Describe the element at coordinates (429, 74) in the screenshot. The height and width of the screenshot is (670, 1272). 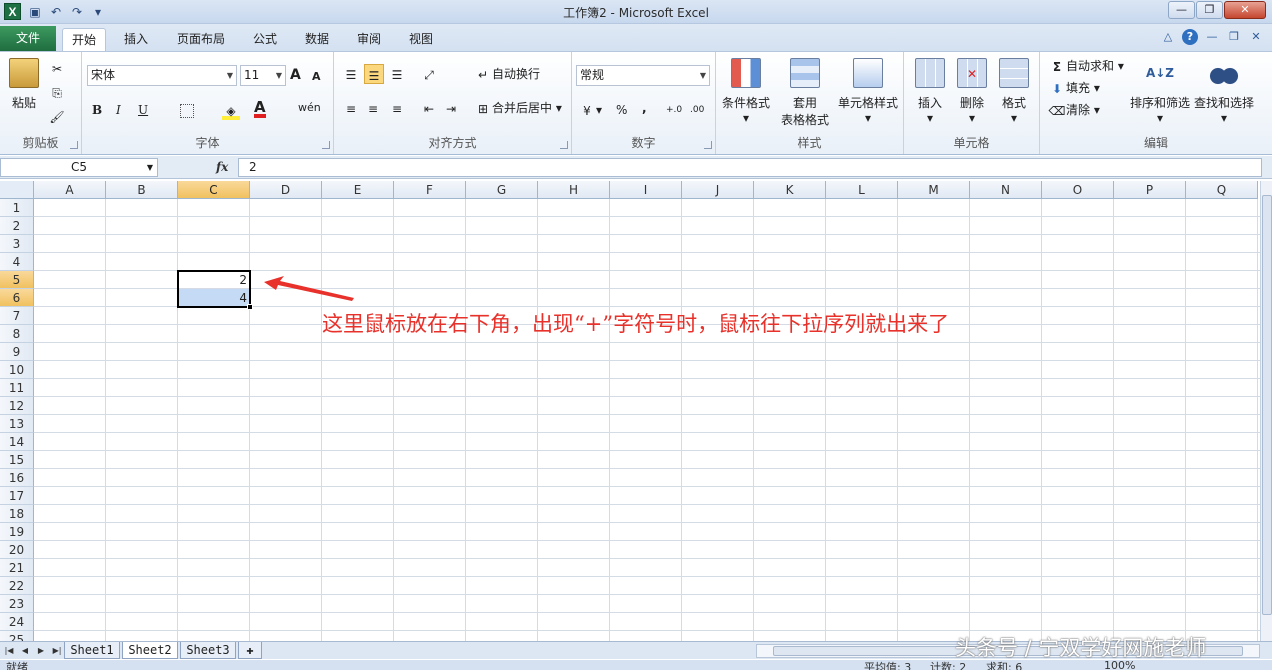
I see `orientation-button: ⤢` at that location.